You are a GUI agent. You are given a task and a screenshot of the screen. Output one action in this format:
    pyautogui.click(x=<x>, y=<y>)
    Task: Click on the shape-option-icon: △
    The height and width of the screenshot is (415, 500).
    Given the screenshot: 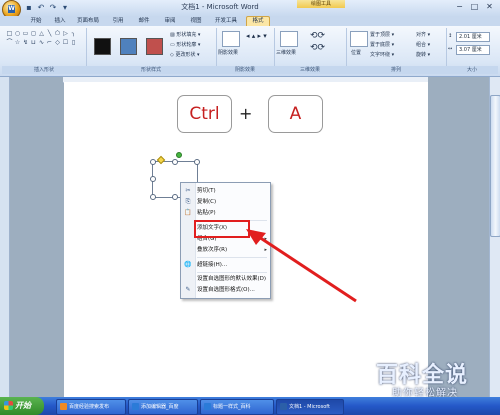 What is the action you would take?
    pyautogui.click(x=41, y=34)
    